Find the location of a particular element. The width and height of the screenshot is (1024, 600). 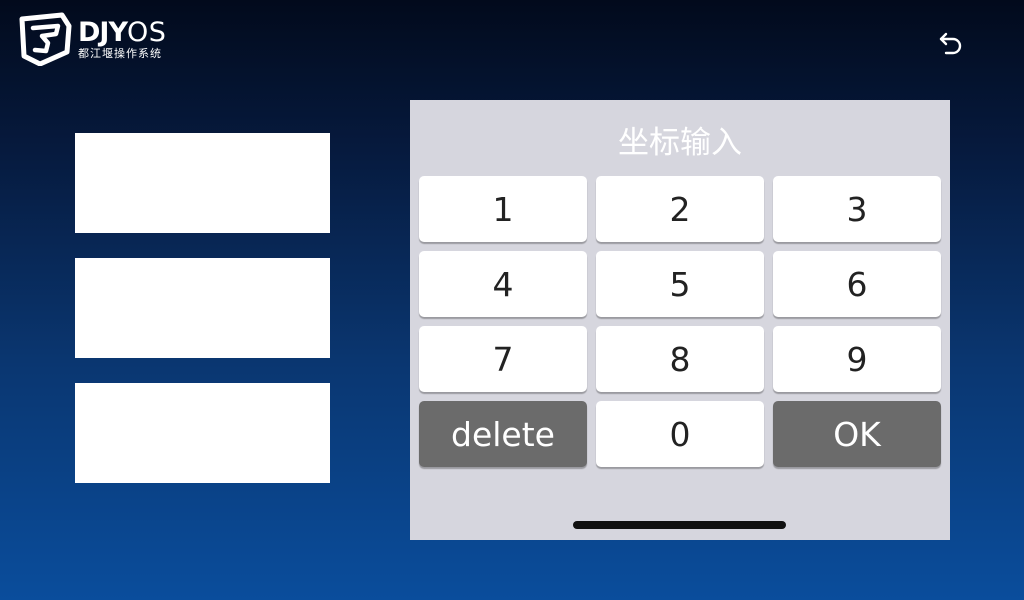

ok-button: OK is located at coordinates (857, 434).